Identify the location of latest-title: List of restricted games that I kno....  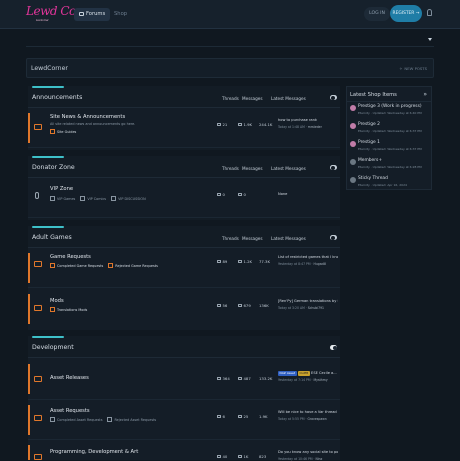
(308, 257).